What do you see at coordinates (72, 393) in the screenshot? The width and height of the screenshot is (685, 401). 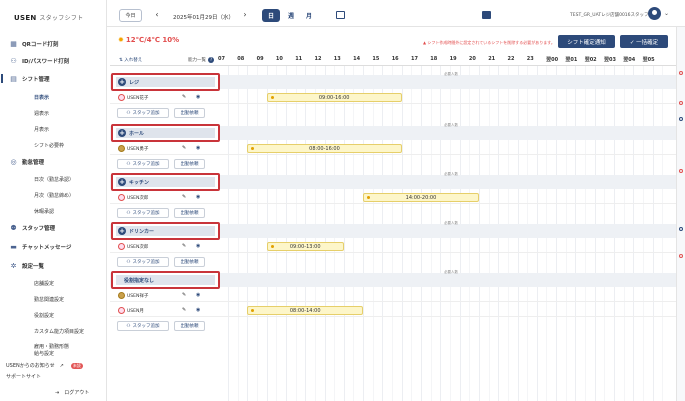 I see `logout-link: ⇥ ログアウト` at bounding box center [72, 393].